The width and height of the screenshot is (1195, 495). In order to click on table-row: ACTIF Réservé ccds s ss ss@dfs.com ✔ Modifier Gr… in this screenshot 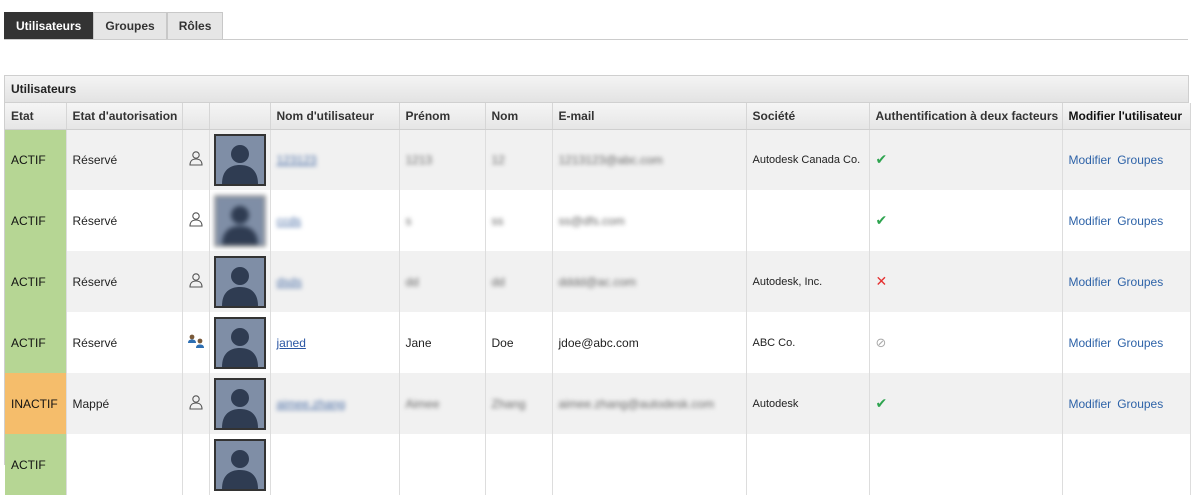, I will do `click(598, 220)`.